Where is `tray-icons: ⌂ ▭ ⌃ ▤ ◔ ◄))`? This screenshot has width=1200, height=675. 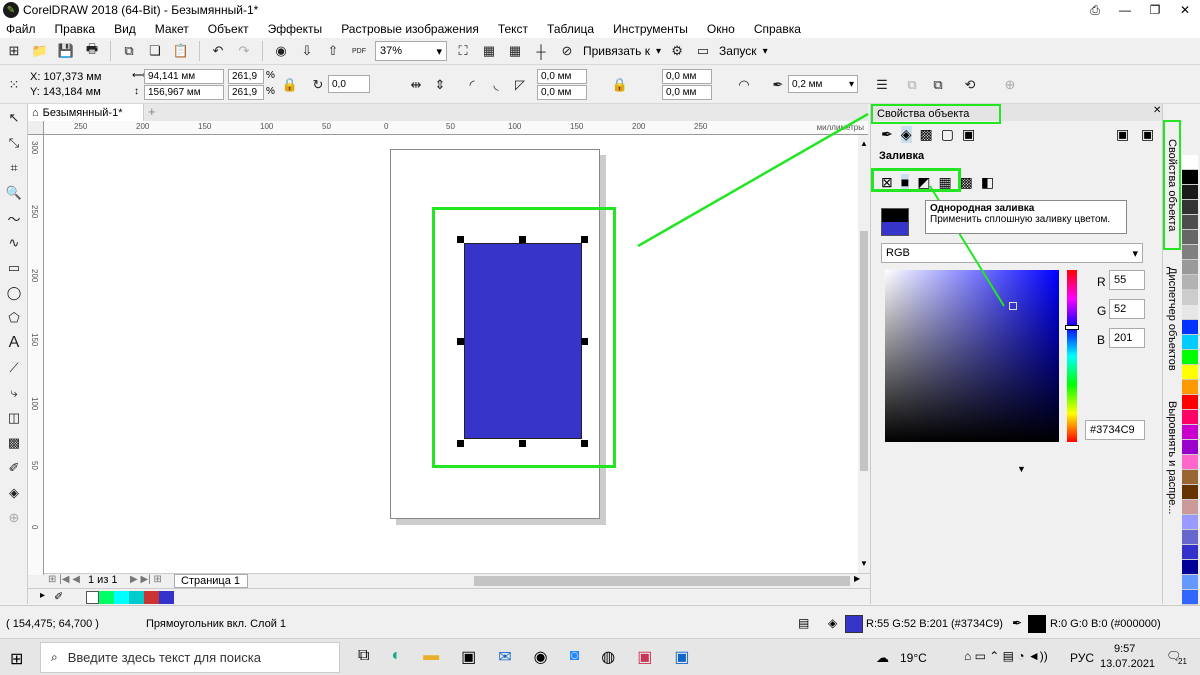 tray-icons: ⌂ ▭ ⌃ ▤ ◔ ◄)) is located at coordinates (1006, 656).